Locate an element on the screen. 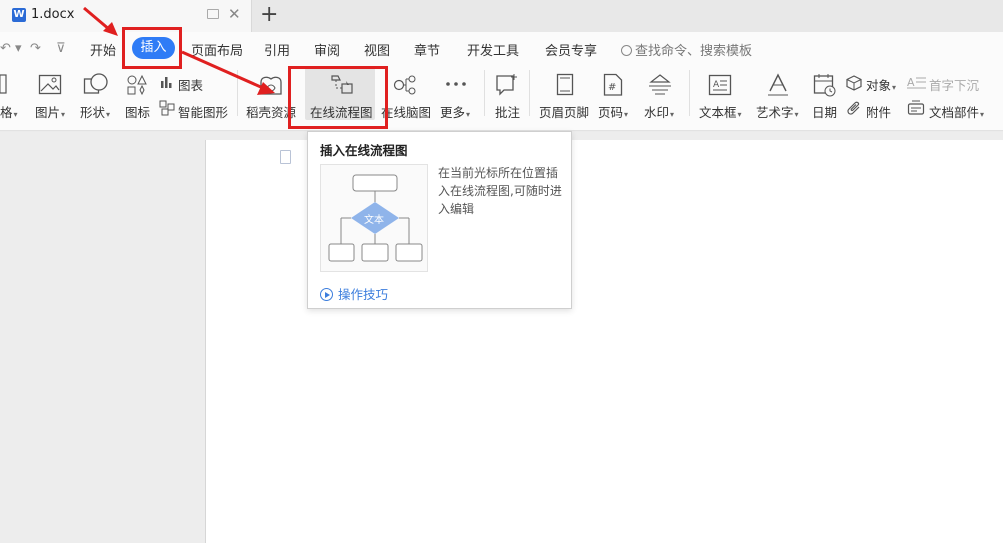  flowchart-preview-node-label: 文本 is located at coordinates (374, 220).